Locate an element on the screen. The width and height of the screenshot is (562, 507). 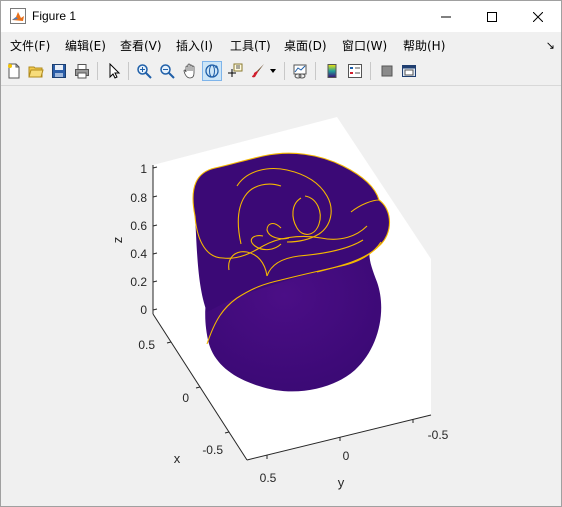
open-file-icon is located at coordinates (36, 72).